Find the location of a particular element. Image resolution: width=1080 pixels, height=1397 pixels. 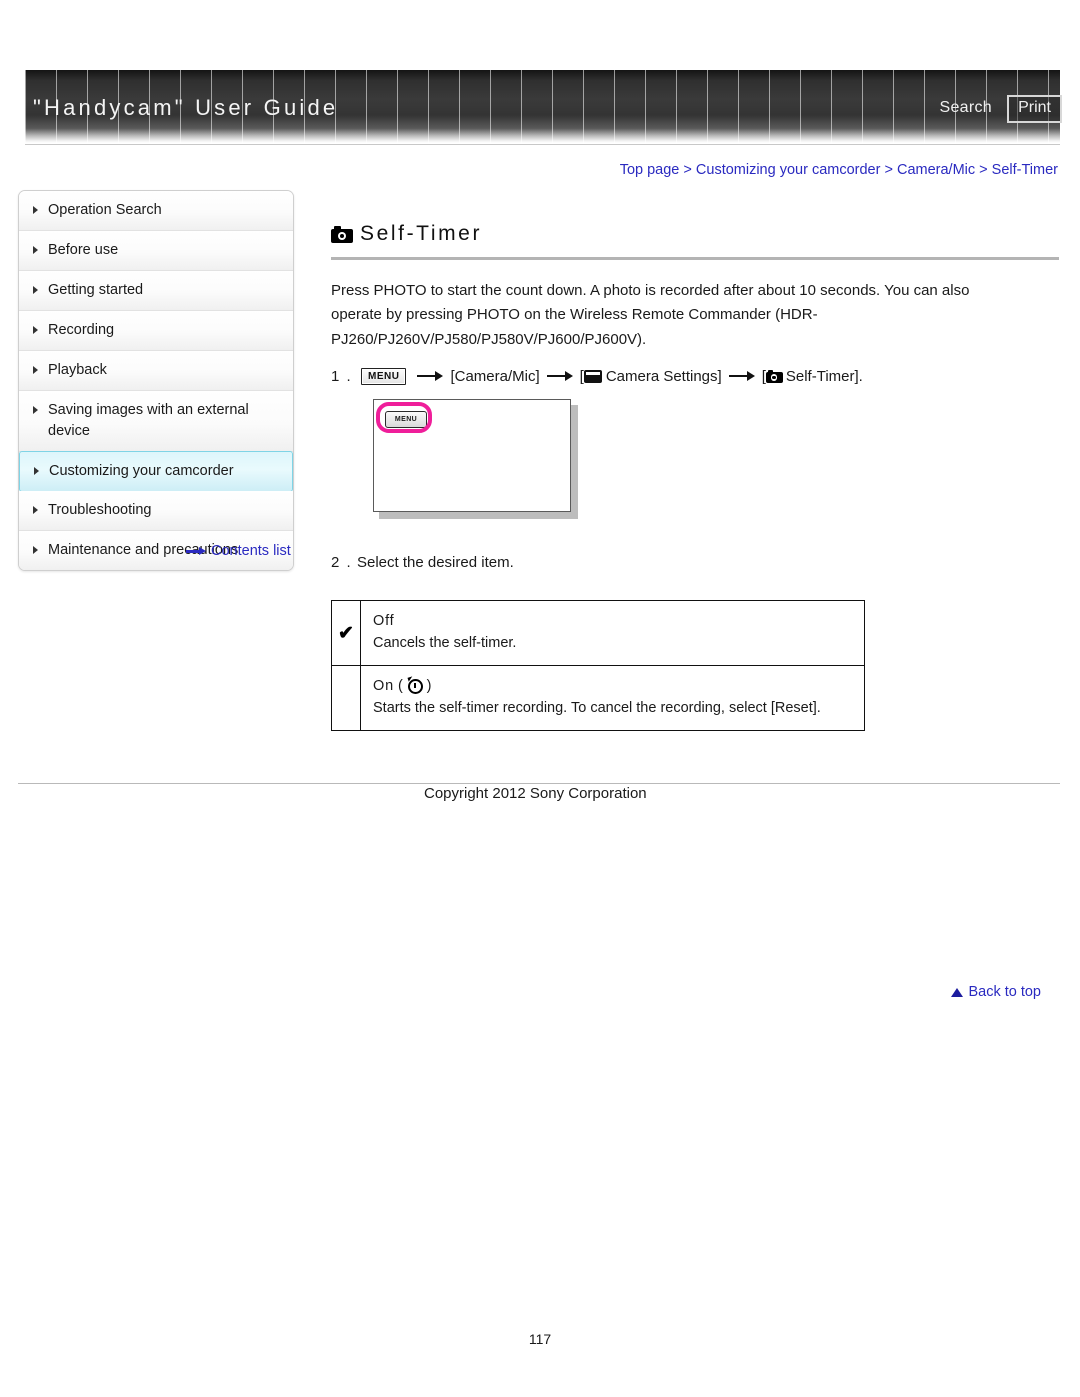

option-name: On is located at coordinates (383, 686).